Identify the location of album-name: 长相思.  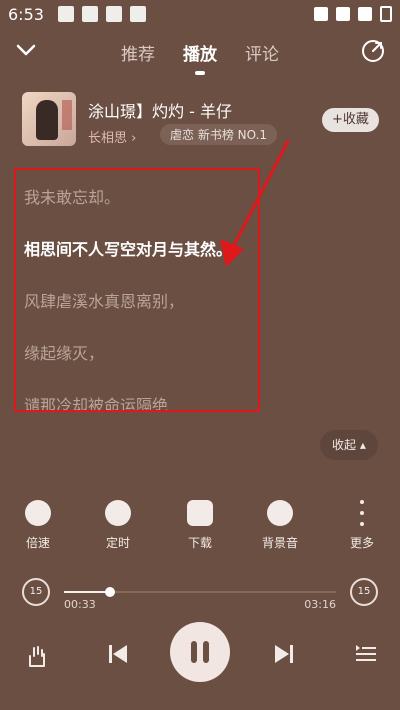
(108, 138).